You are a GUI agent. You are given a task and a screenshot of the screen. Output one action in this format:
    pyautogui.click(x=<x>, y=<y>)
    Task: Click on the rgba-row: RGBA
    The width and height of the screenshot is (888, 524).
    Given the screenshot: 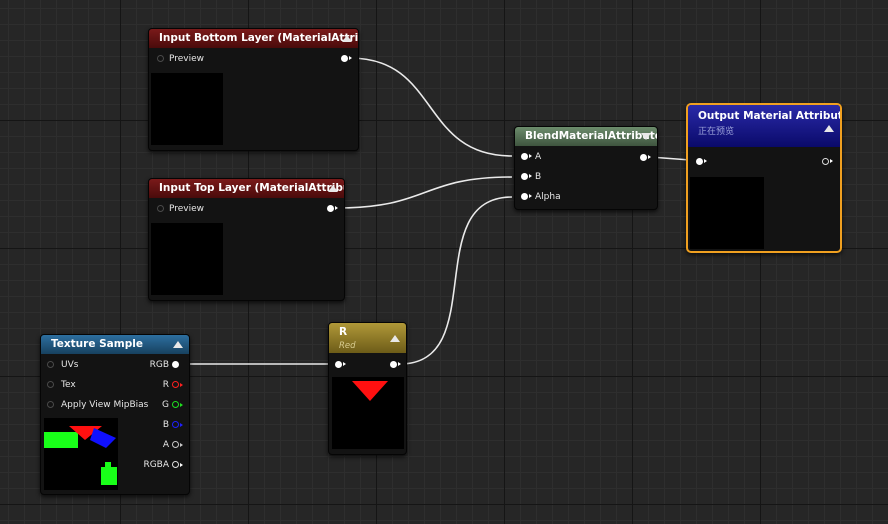 What is the action you would take?
    pyautogui.click(x=158, y=465)
    